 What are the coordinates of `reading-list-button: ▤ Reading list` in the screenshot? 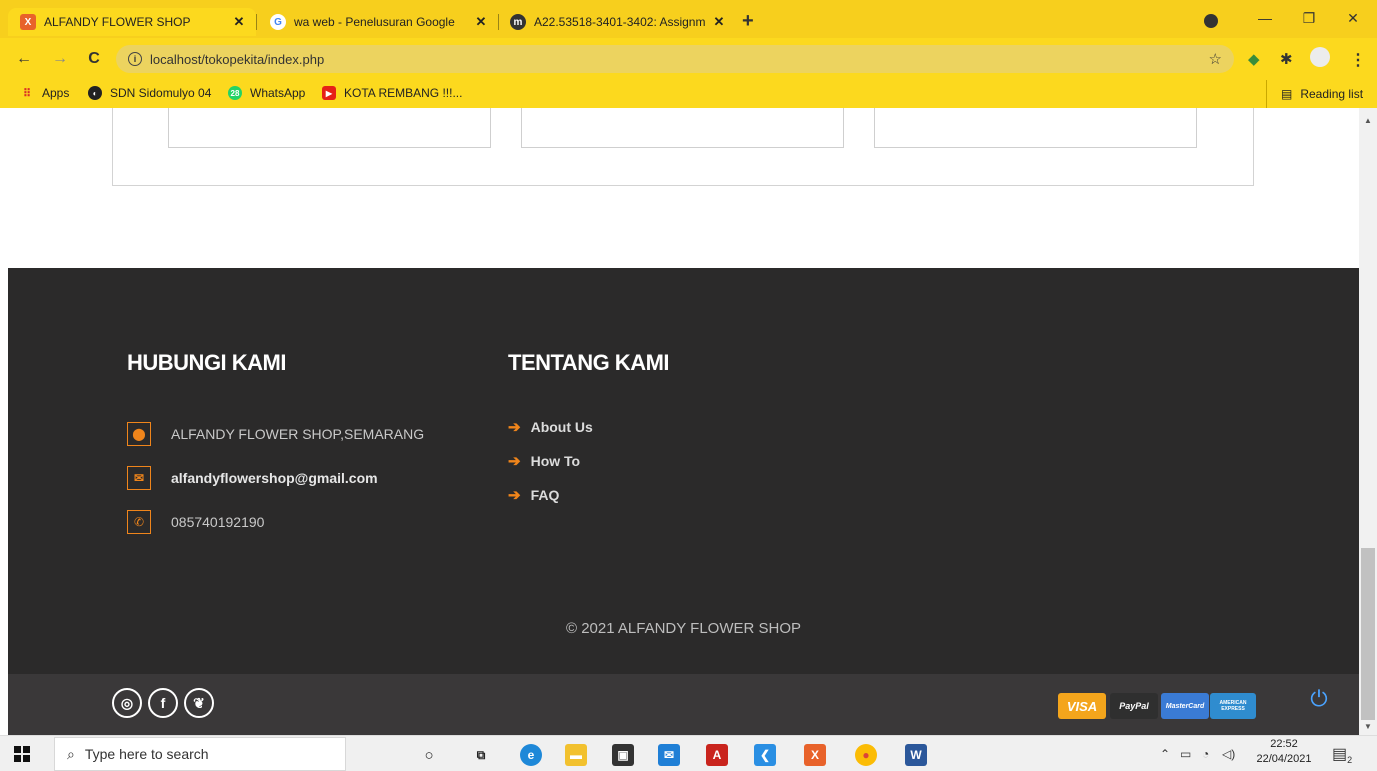 It's located at (1314, 94).